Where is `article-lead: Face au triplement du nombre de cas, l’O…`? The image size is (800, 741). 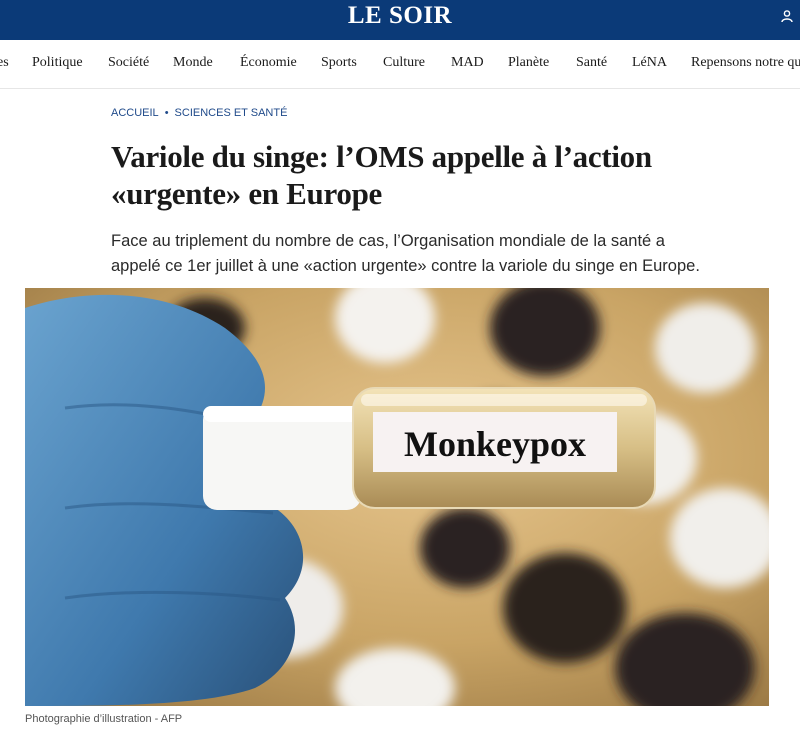
article-lead: Face au triplement du nombre de cas, l’O… is located at coordinates (405, 253).